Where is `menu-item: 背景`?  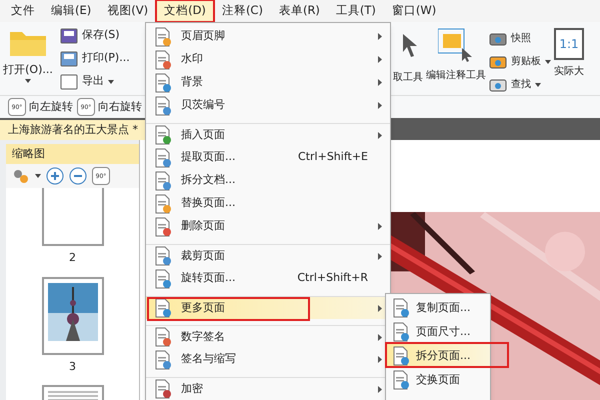 menu-item: 背景 is located at coordinates (268, 82).